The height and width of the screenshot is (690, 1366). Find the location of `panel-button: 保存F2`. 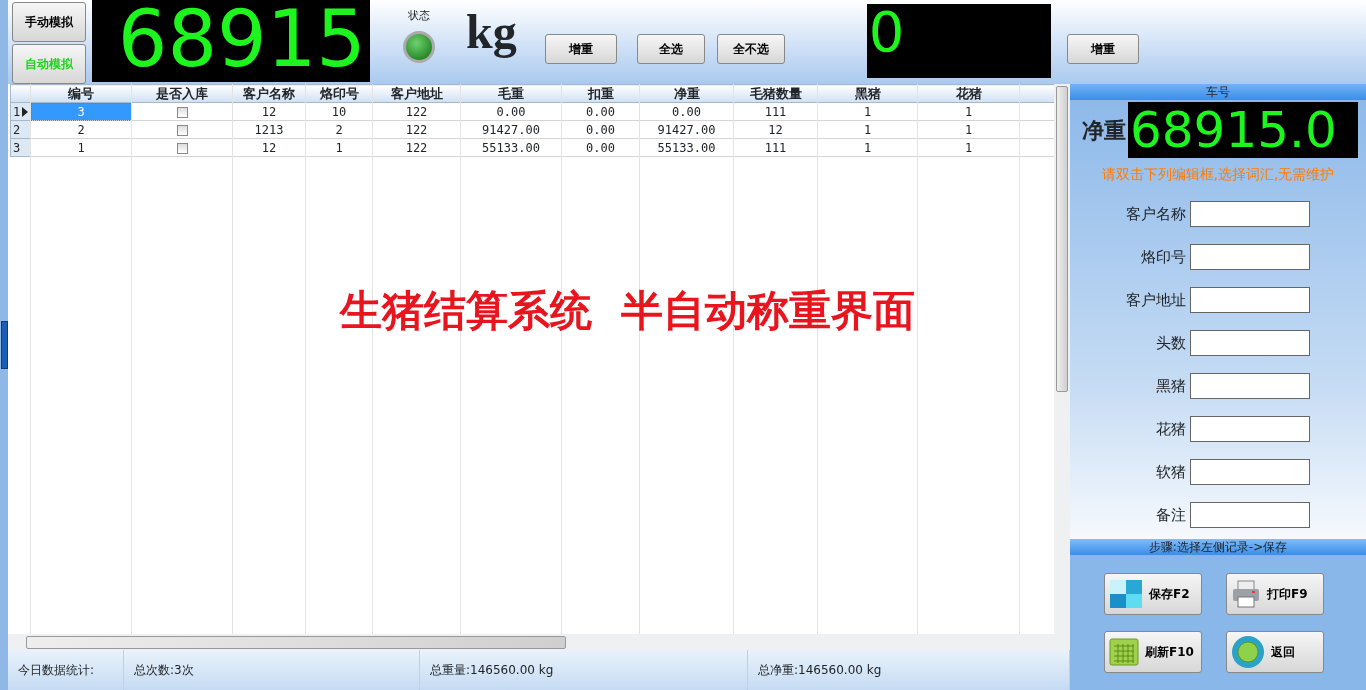

panel-button: 保存F2 is located at coordinates (1153, 594).